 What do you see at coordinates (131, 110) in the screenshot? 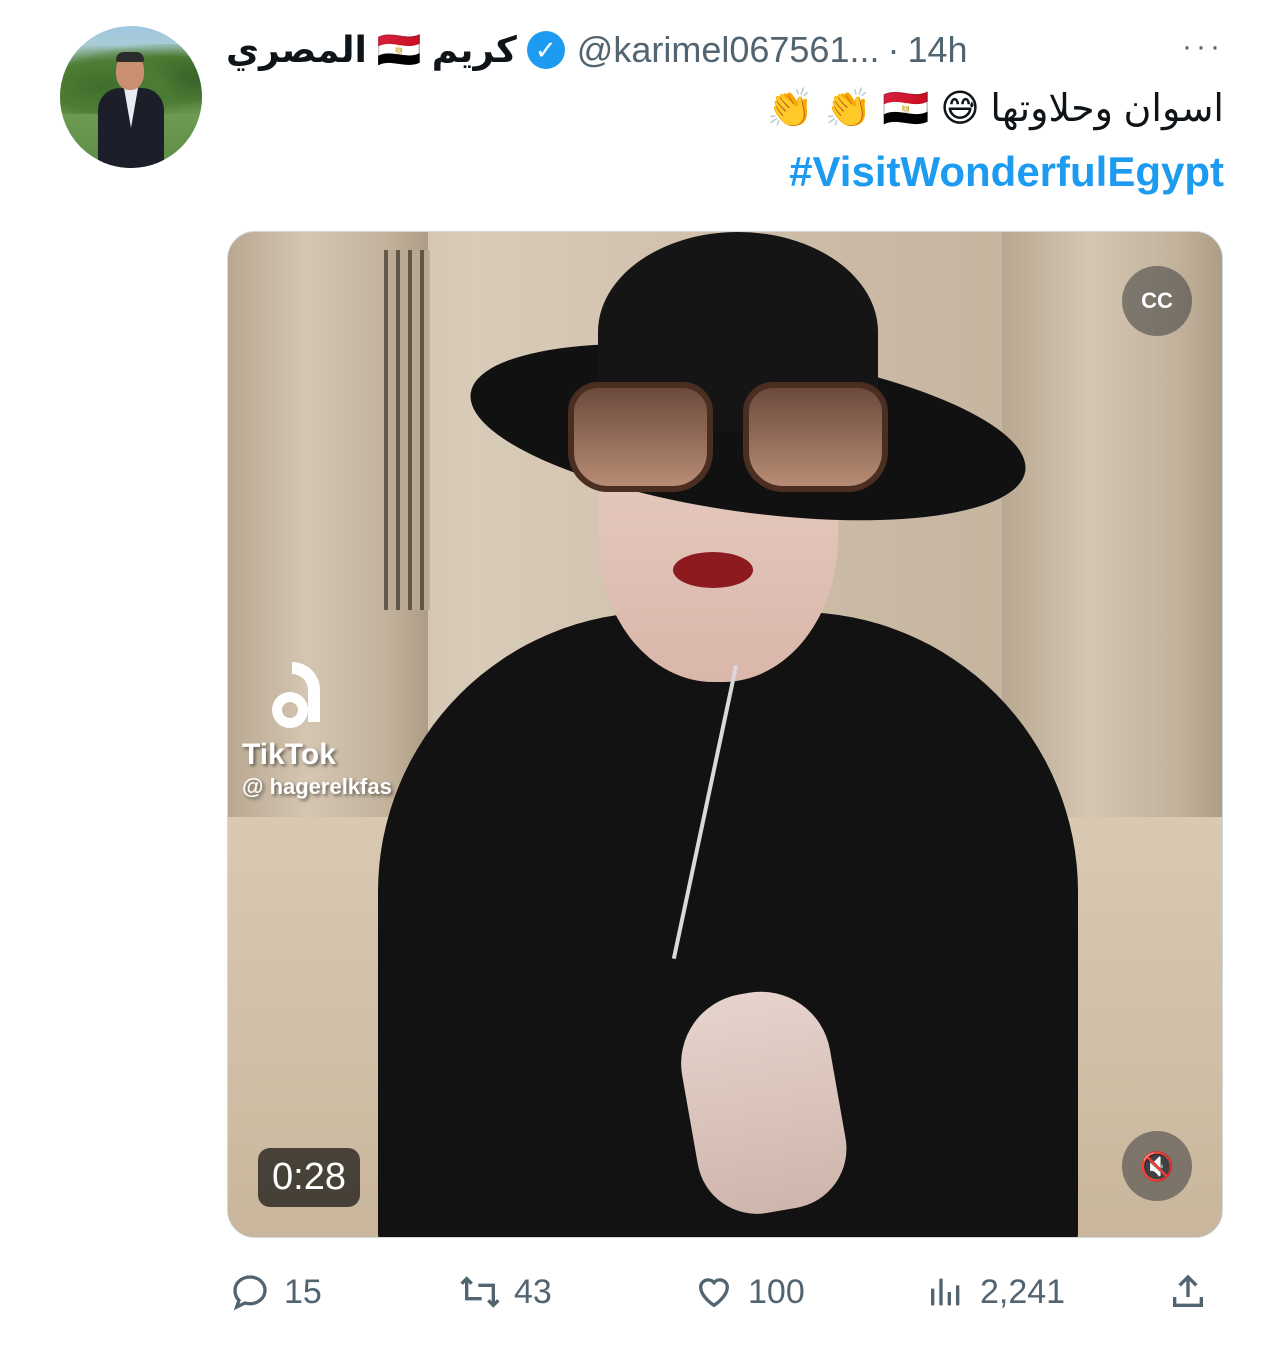
I see `avatar-person` at bounding box center [131, 110].